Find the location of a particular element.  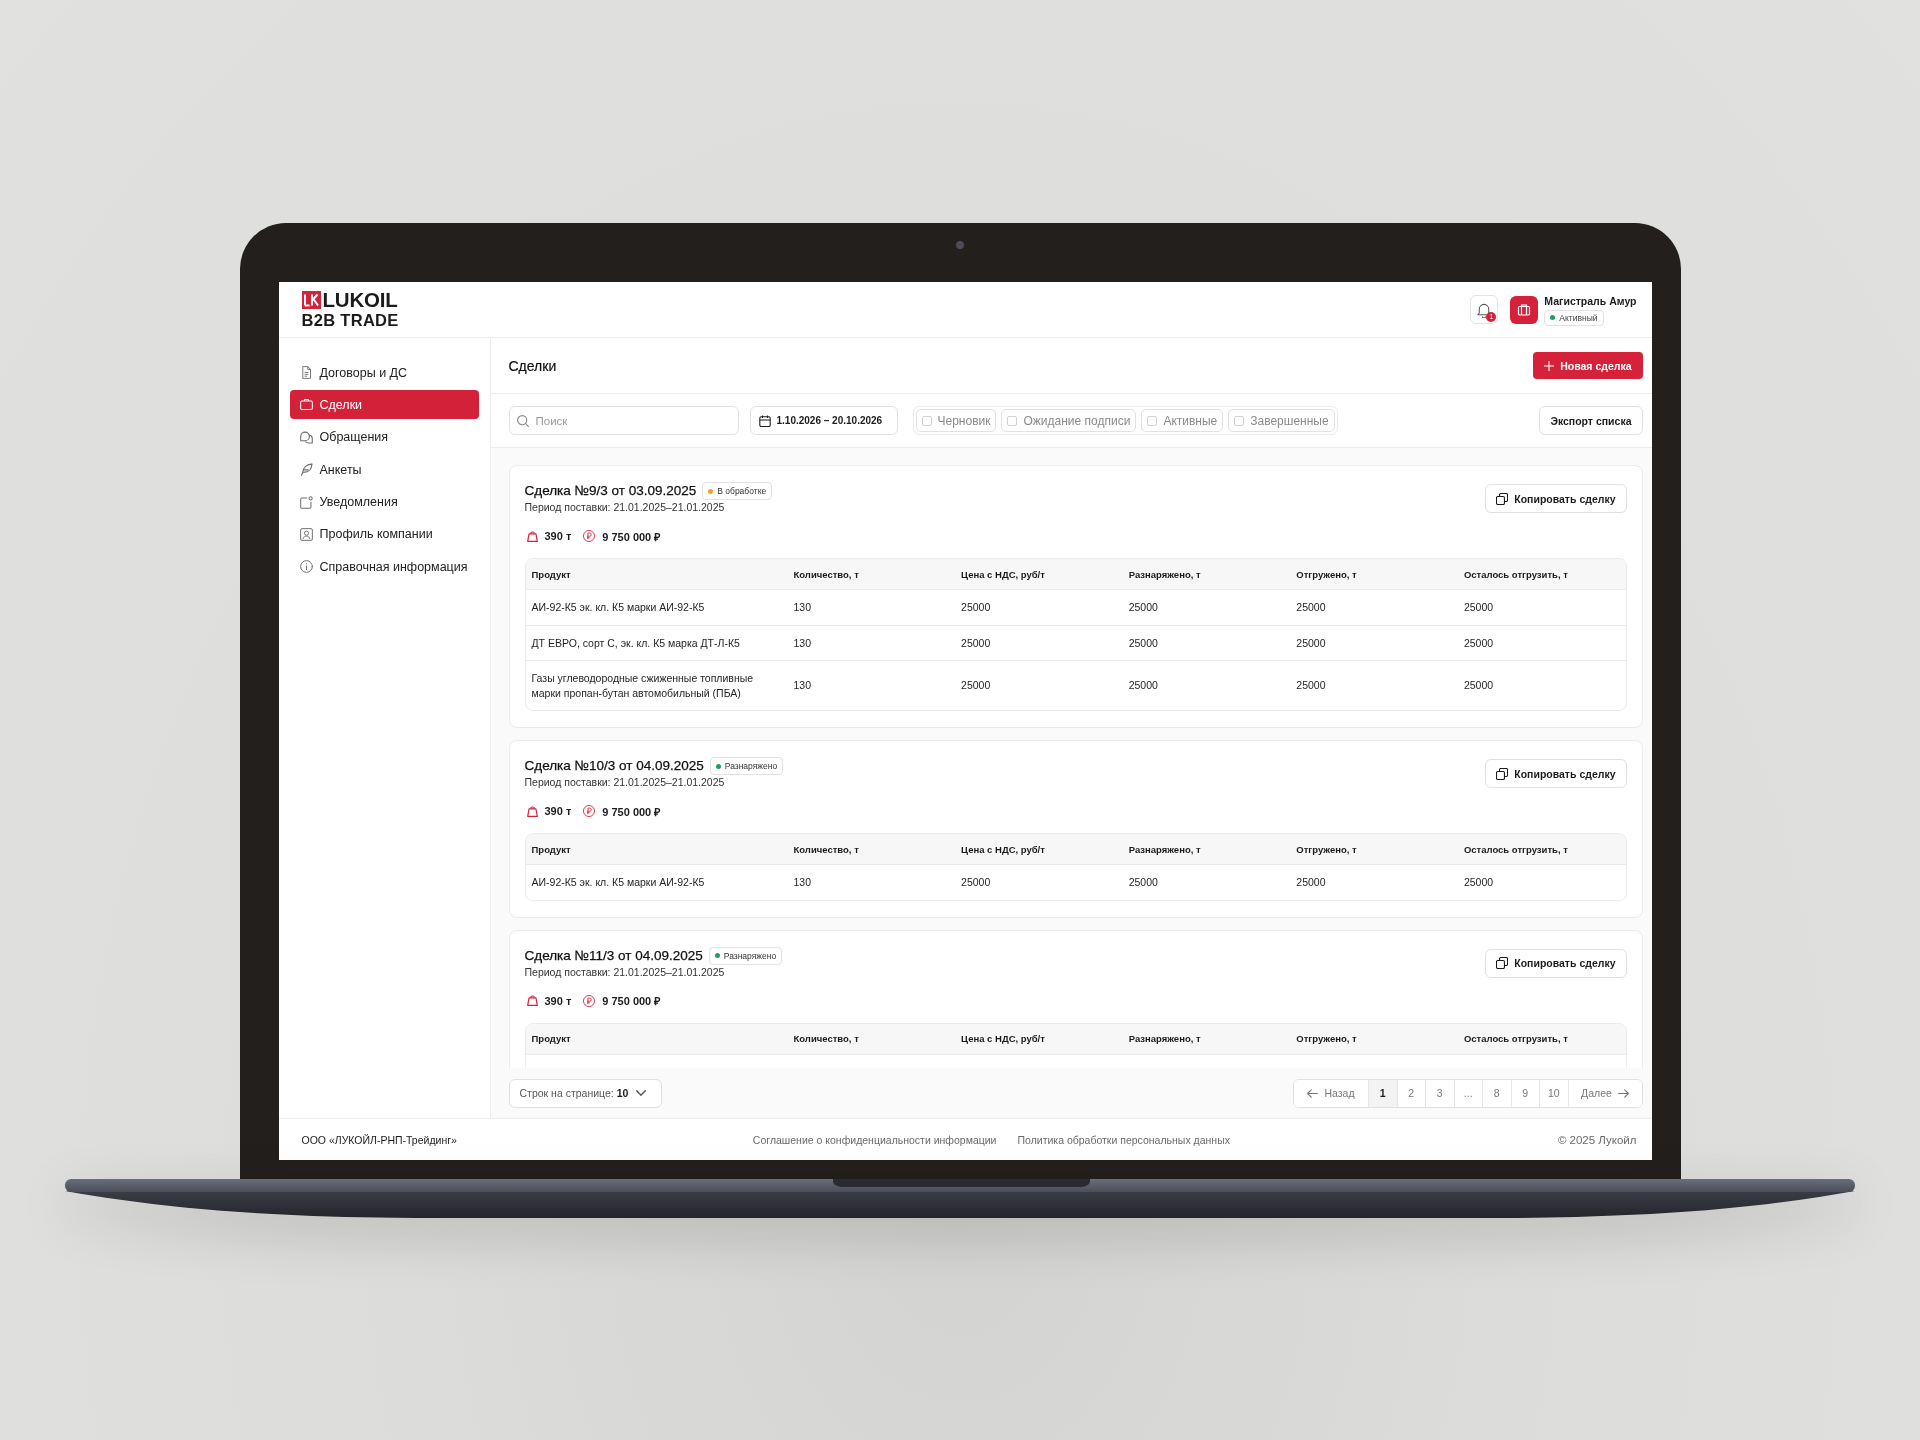

footer-link: Соглашение о конфиденциальности информации is located at coordinates (874, 1139).